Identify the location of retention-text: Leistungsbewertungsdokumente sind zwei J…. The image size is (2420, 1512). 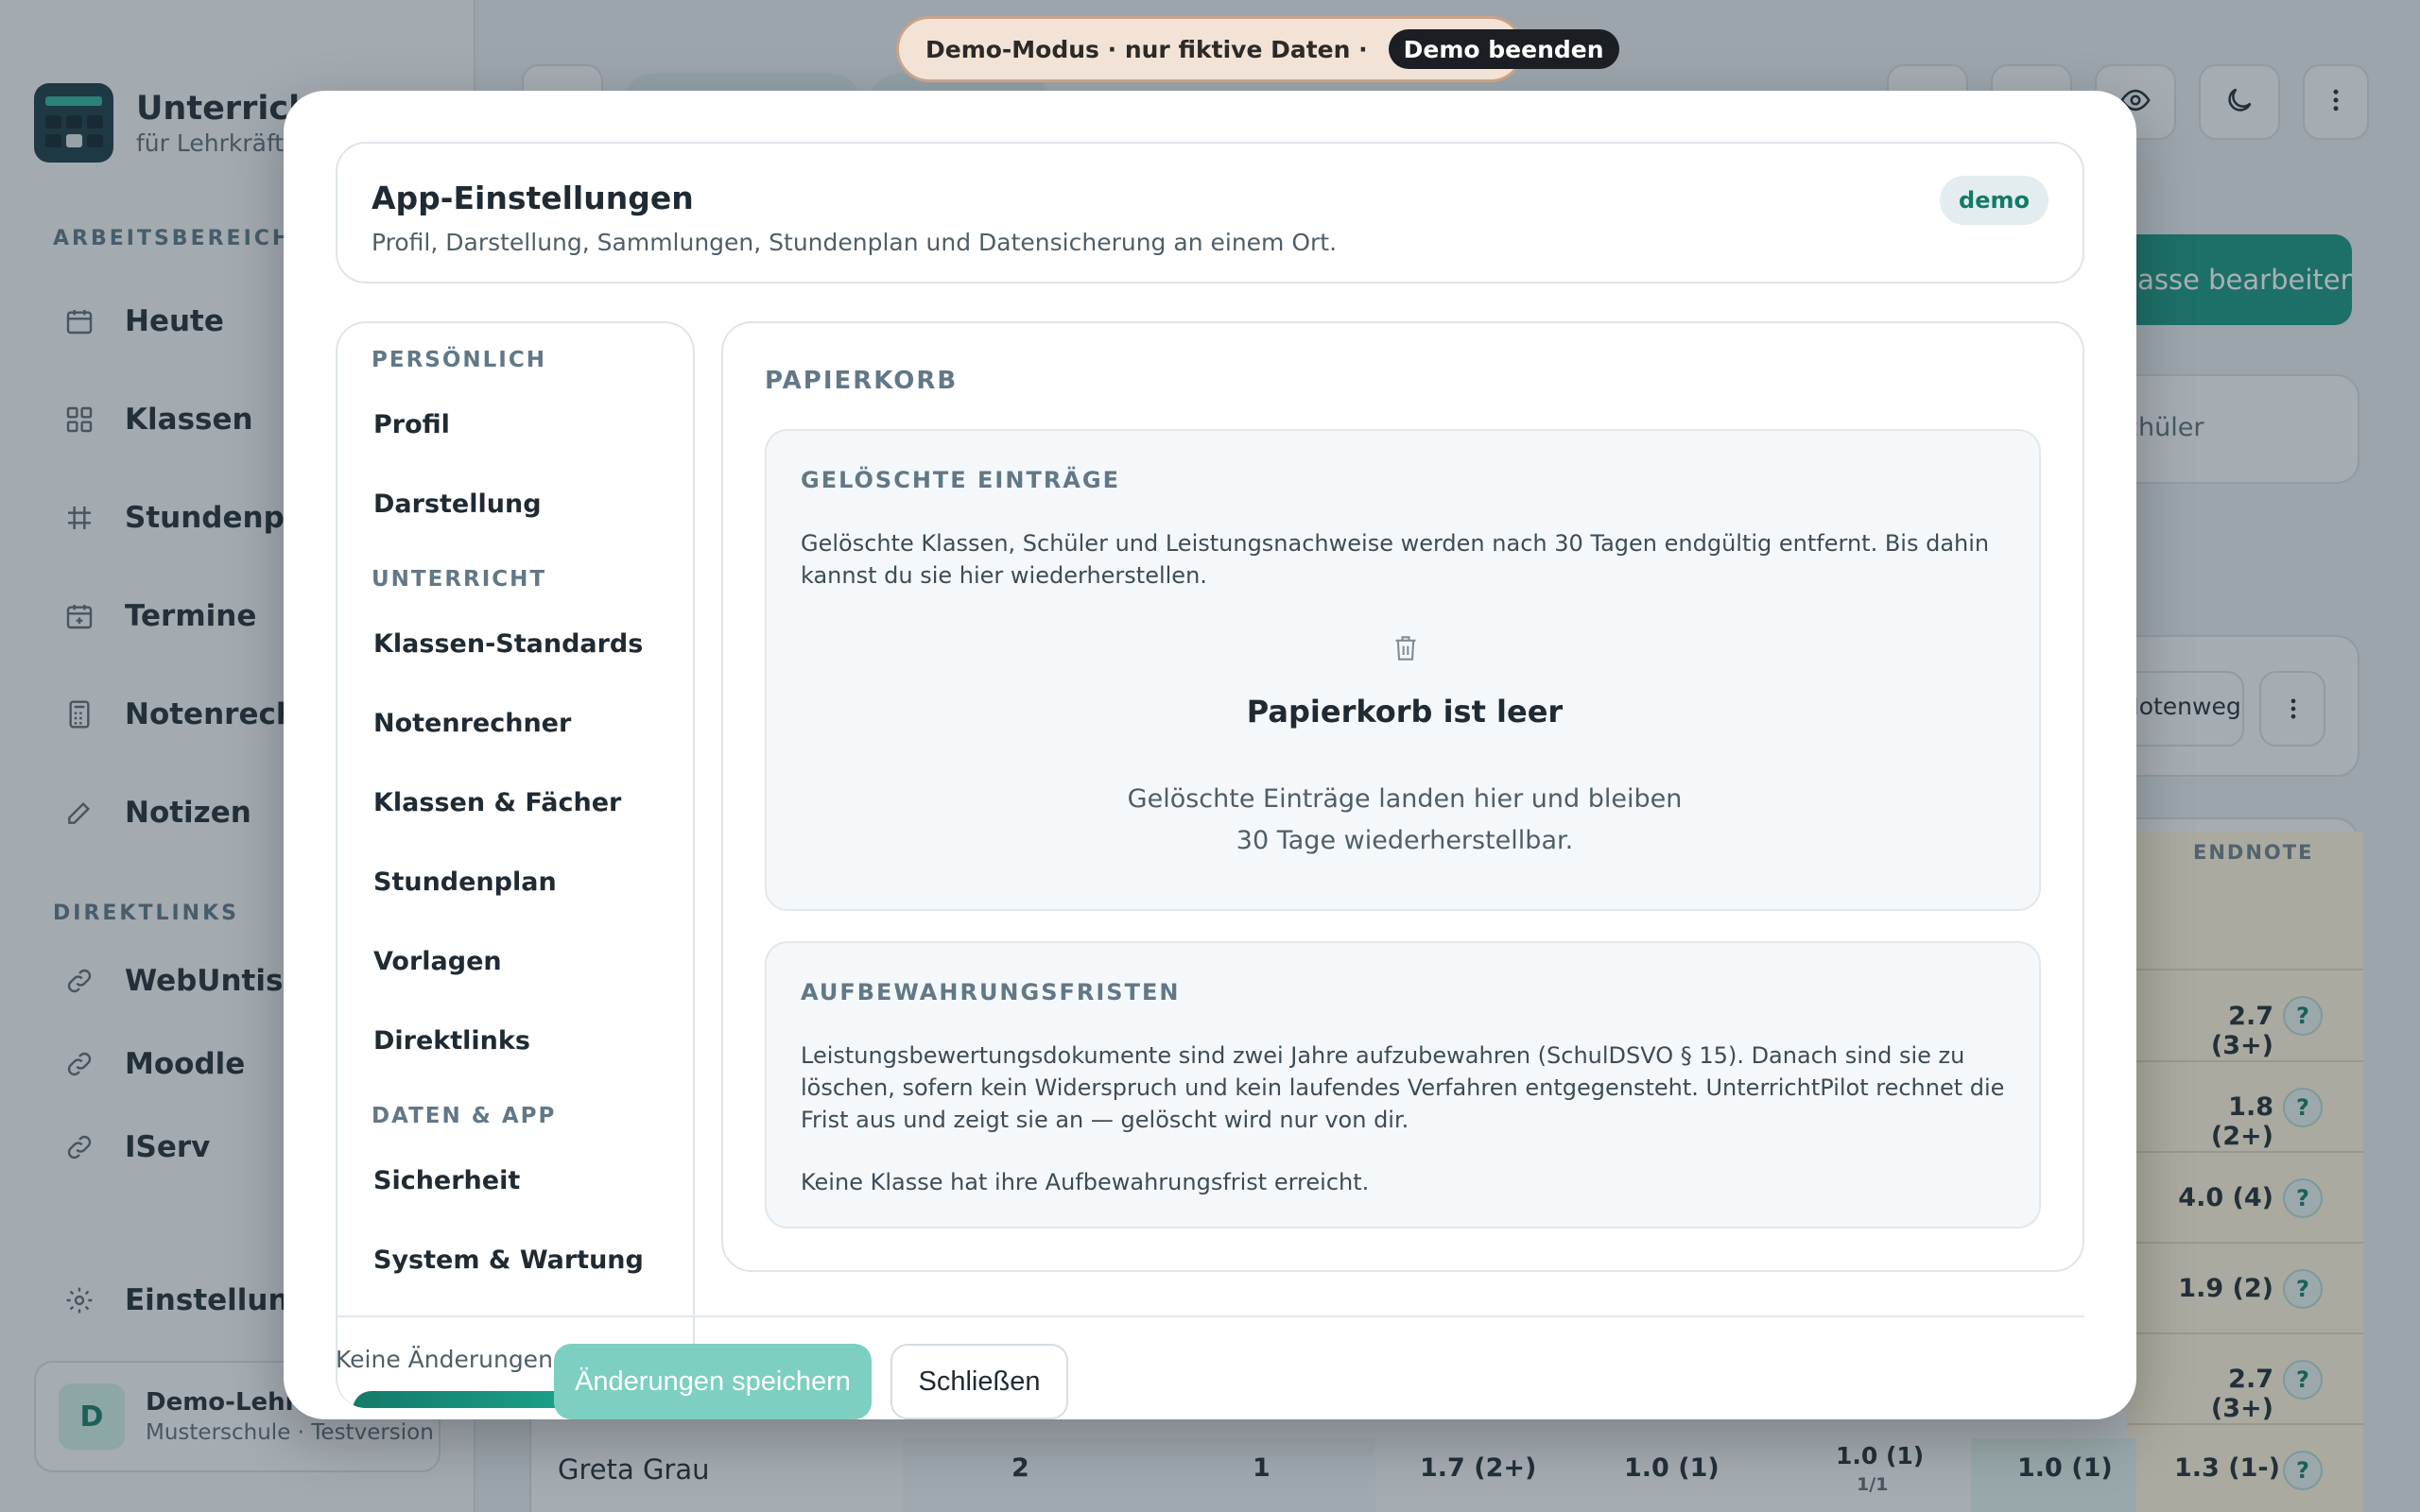
(1403, 1087).